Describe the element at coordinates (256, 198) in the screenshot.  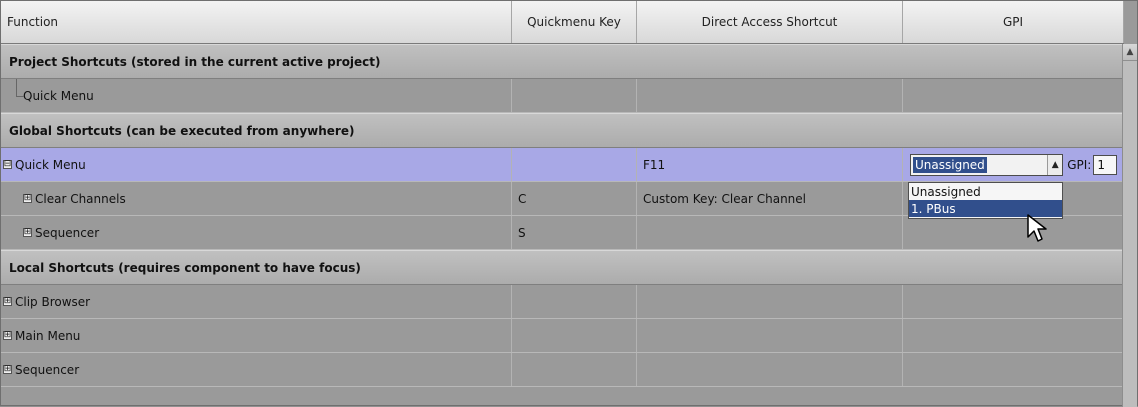
I see `function-cell: ⊞ Clear Channels` at that location.